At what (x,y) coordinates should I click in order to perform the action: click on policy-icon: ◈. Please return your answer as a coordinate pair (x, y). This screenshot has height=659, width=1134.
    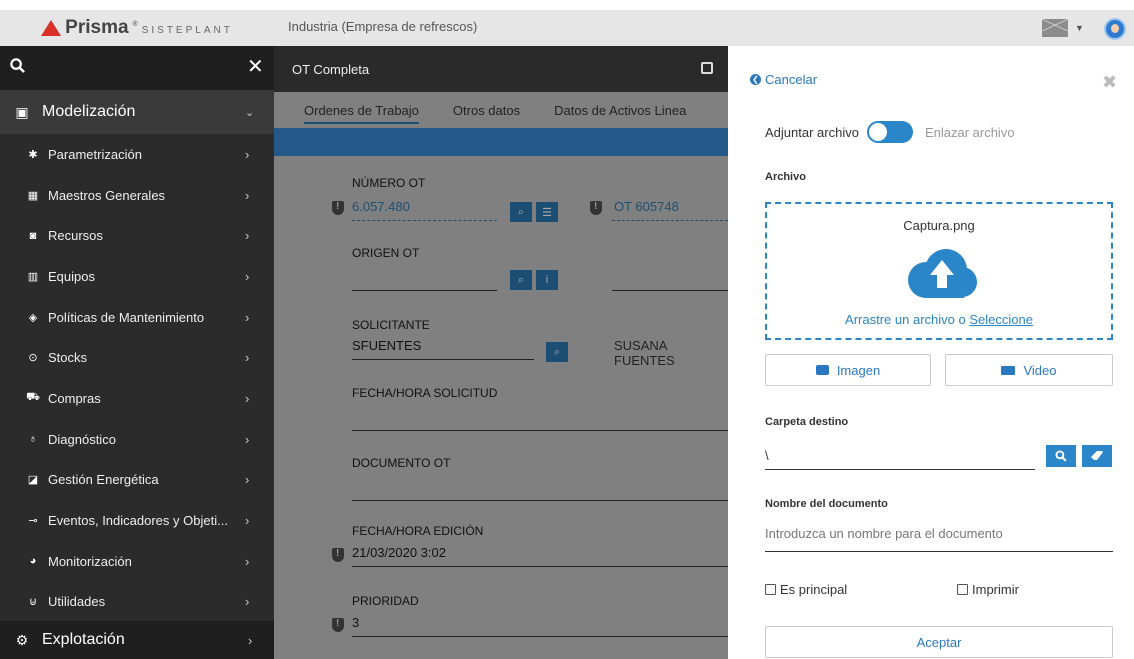
    Looking at the image, I should click on (33, 317).